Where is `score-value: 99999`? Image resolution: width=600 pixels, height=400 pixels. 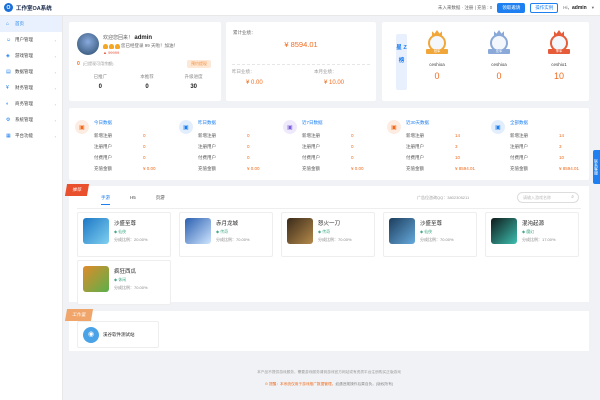 score-value: 99999 is located at coordinates (114, 52).